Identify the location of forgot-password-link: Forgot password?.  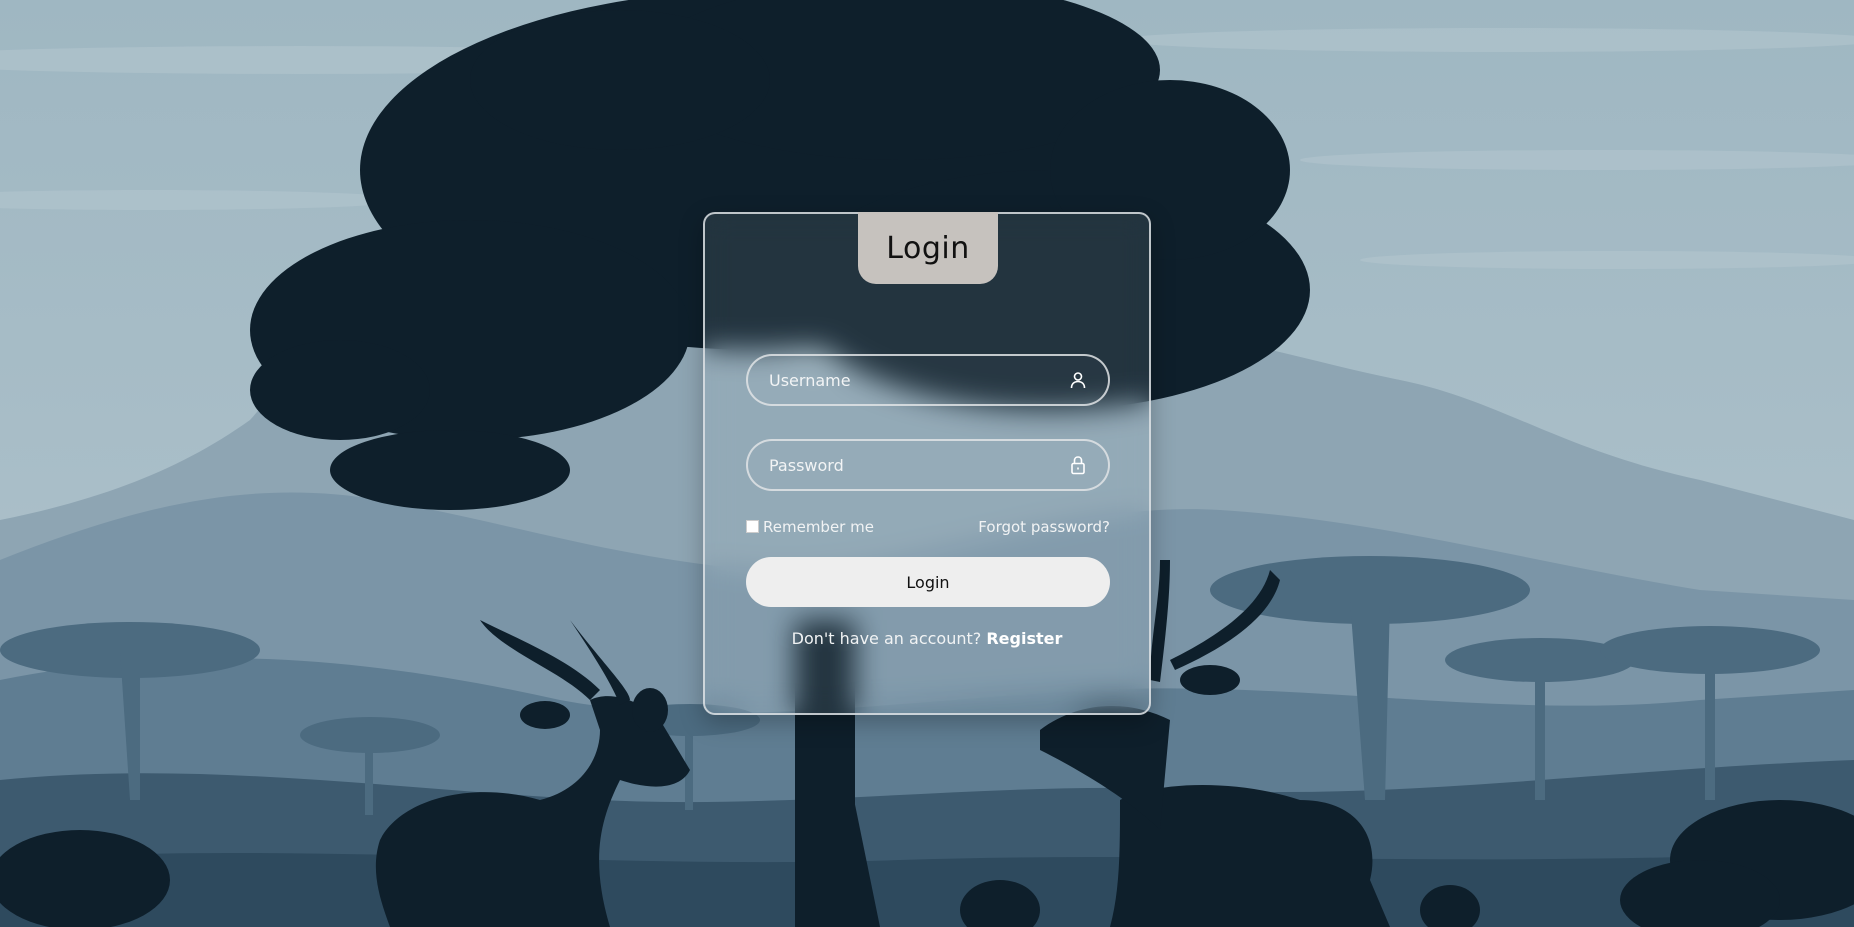
(1044, 527).